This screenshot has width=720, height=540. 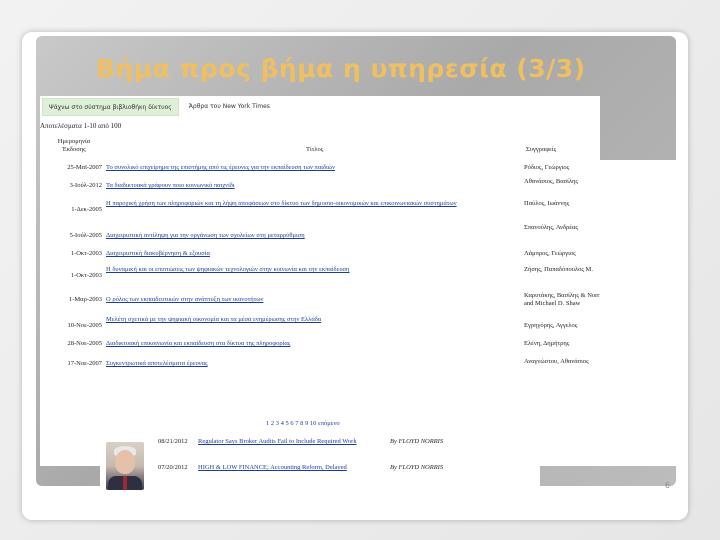 What do you see at coordinates (110, 107) in the screenshot?
I see `tab-library-search: Ψάχνω στο σύστημα βιβλιοθήκη δίκτυος` at bounding box center [110, 107].